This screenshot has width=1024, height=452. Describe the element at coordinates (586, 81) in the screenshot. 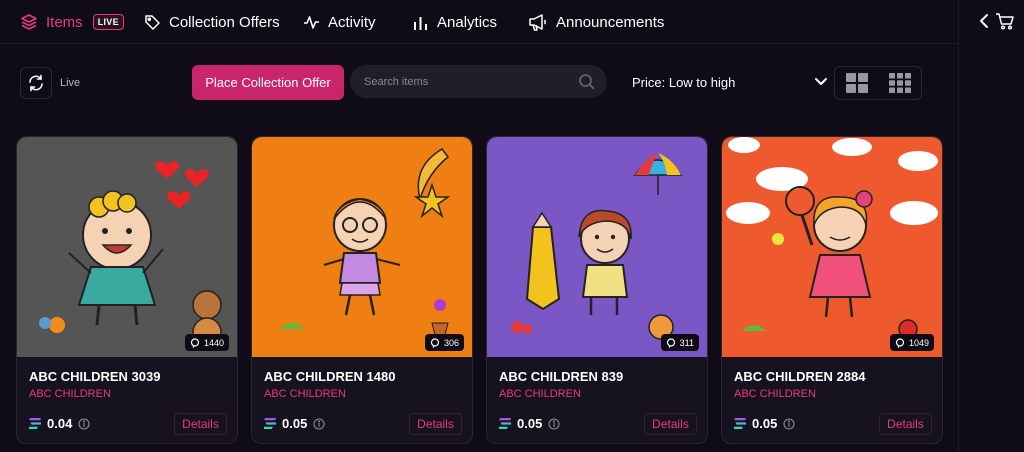

I see `search-icon` at that location.